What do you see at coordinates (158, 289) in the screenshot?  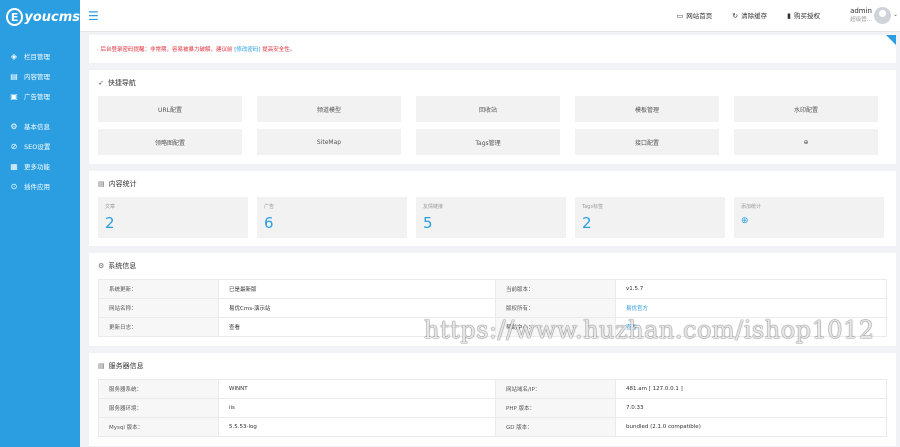 I see `row-key: 系统更新：` at bounding box center [158, 289].